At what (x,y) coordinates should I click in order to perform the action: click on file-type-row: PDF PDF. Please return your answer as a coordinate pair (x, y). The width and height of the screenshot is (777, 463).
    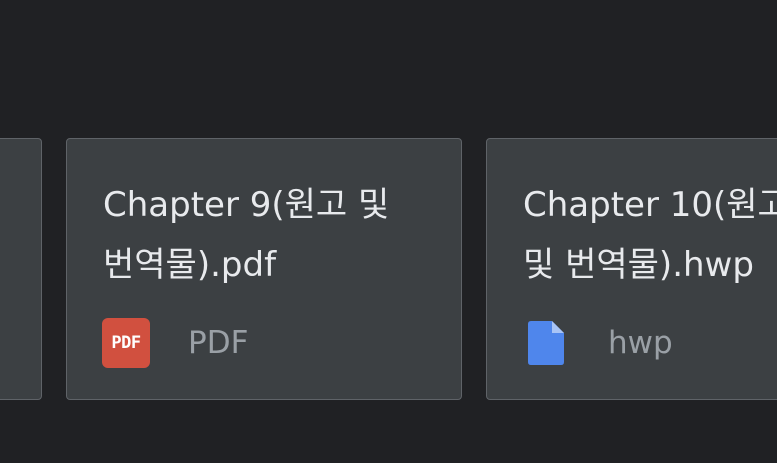
    Looking at the image, I should click on (175, 343).